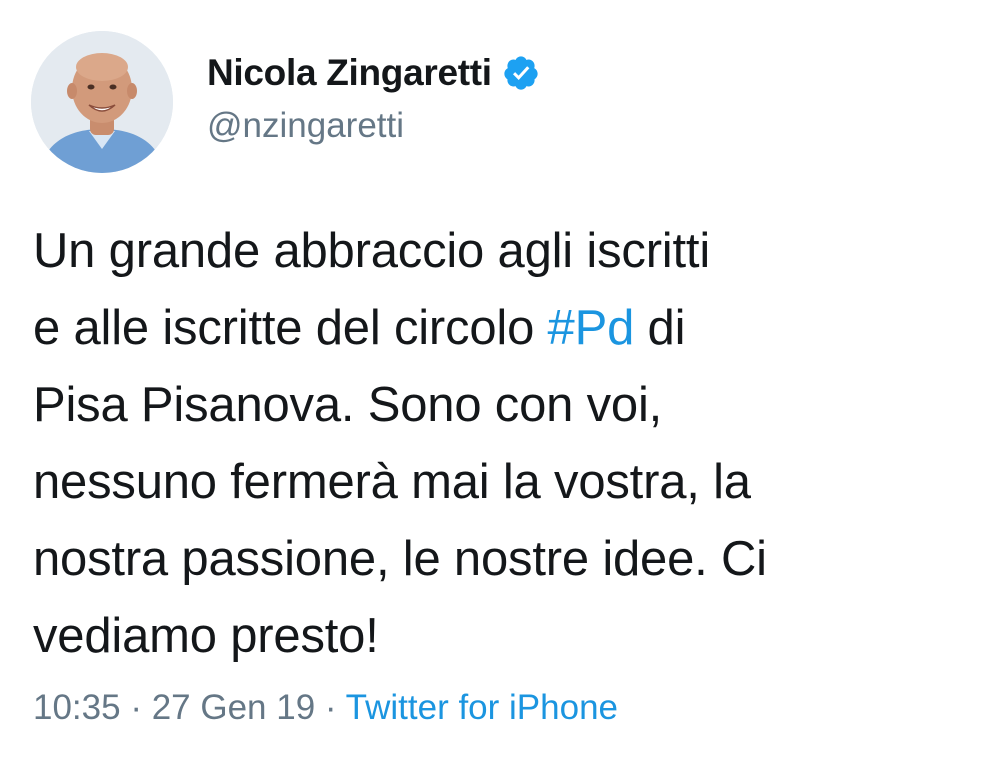  What do you see at coordinates (373, 126) in the screenshot?
I see `author-handle: @nzingaretti` at bounding box center [373, 126].